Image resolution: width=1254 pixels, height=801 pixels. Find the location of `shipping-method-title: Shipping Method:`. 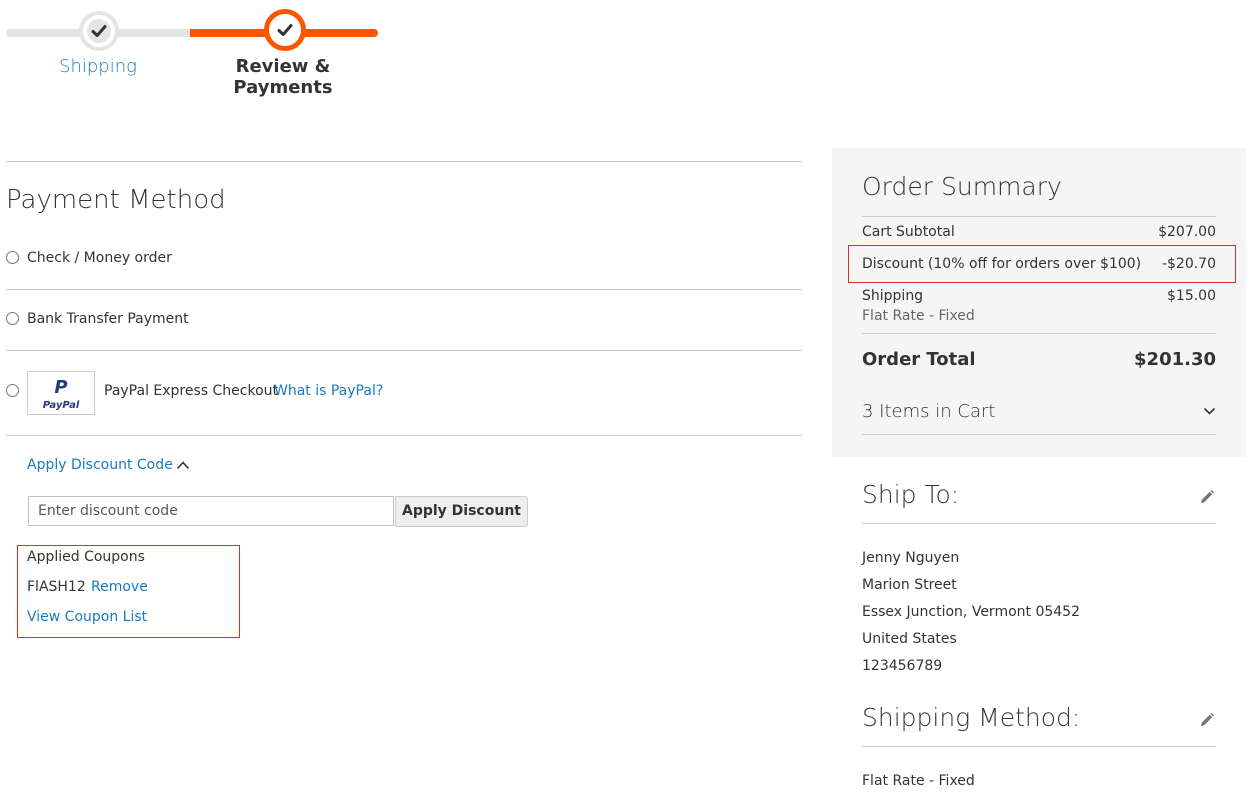

shipping-method-title: Shipping Method: is located at coordinates (971, 717).